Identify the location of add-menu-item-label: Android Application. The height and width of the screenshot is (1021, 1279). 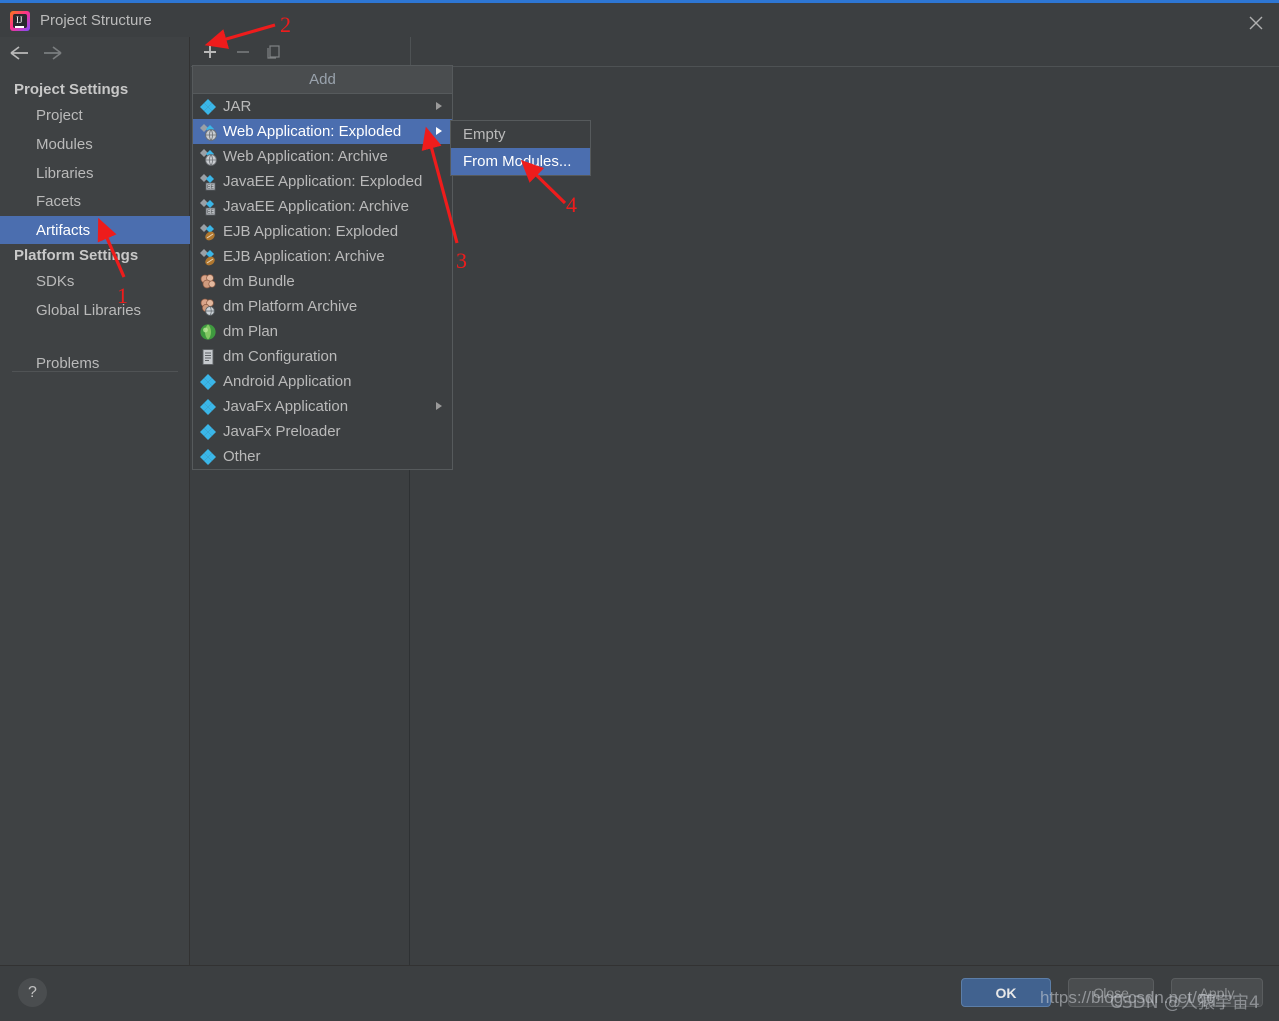
(287, 381).